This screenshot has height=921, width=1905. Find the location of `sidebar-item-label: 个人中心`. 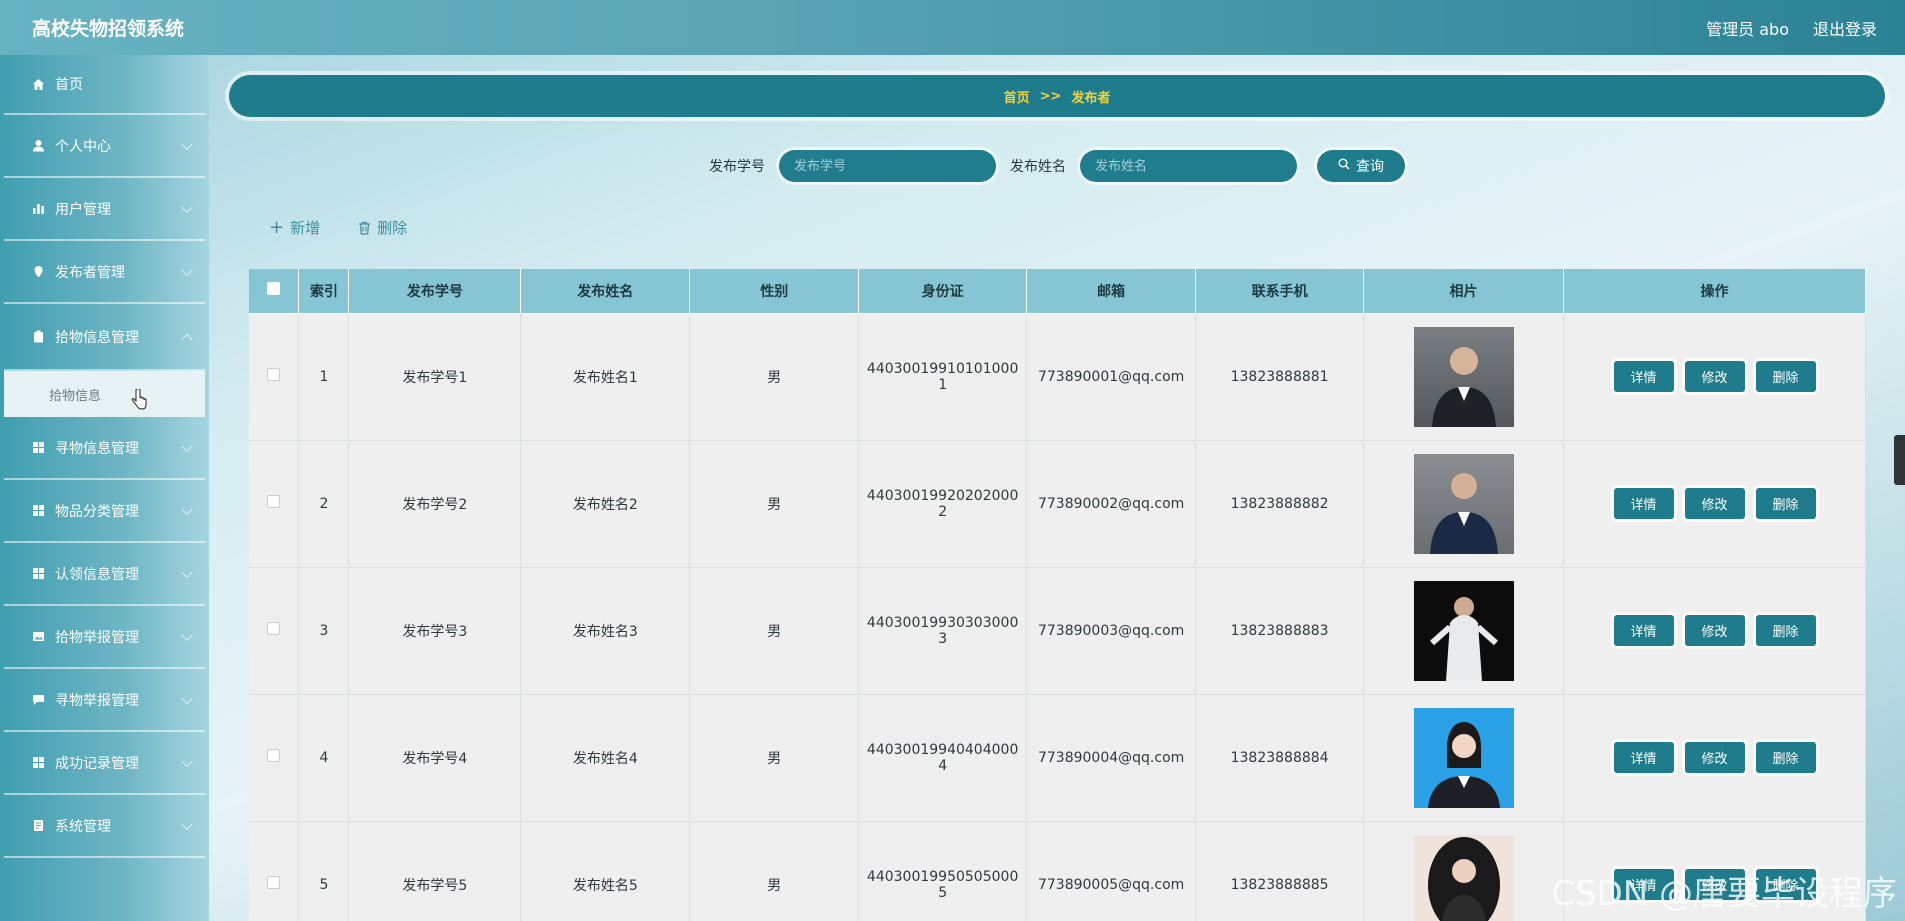

sidebar-item-label: 个人中心 is located at coordinates (83, 146).